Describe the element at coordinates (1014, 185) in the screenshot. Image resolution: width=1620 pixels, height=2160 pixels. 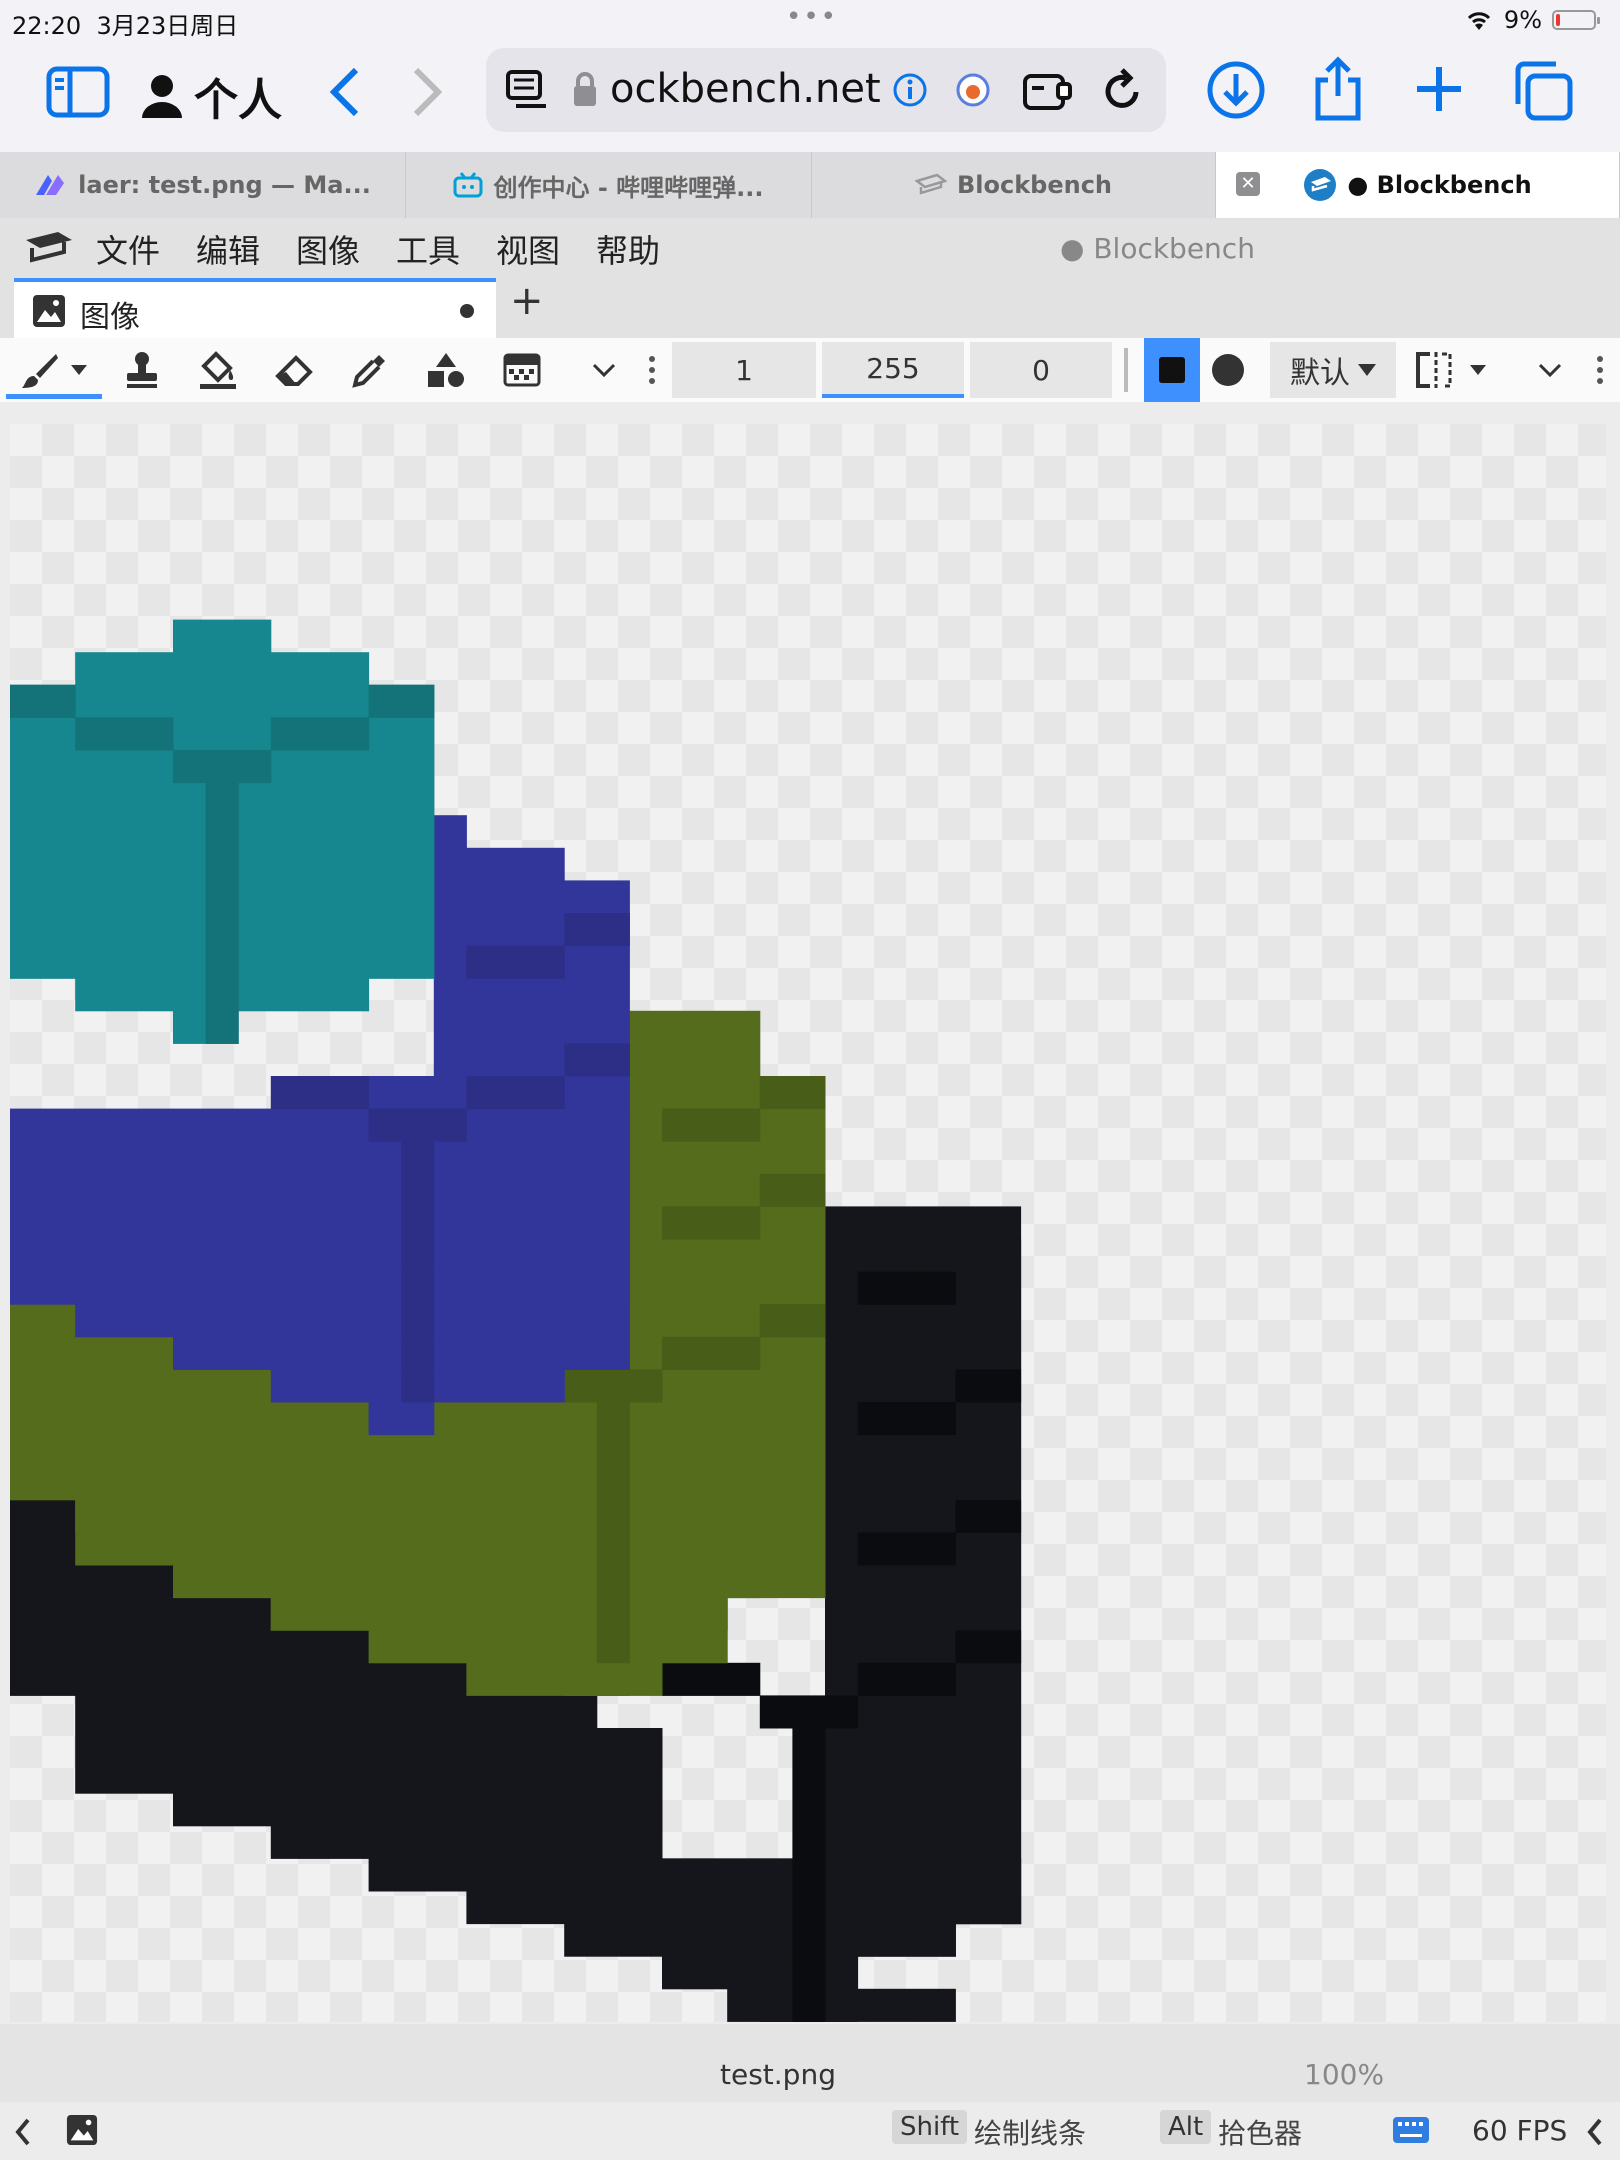
I see `browser-tab-3: Blockbench` at that location.